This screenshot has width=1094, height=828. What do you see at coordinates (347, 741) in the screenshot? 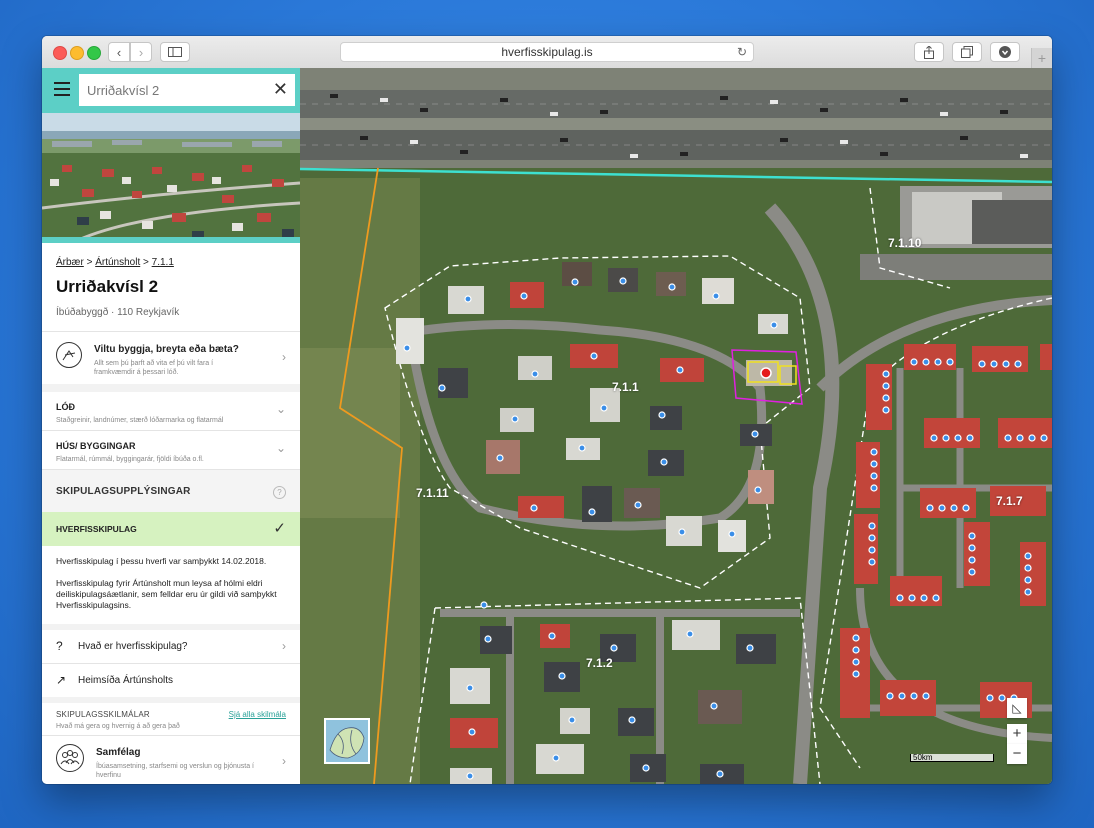
I see `minimap-thumbnail` at bounding box center [347, 741].